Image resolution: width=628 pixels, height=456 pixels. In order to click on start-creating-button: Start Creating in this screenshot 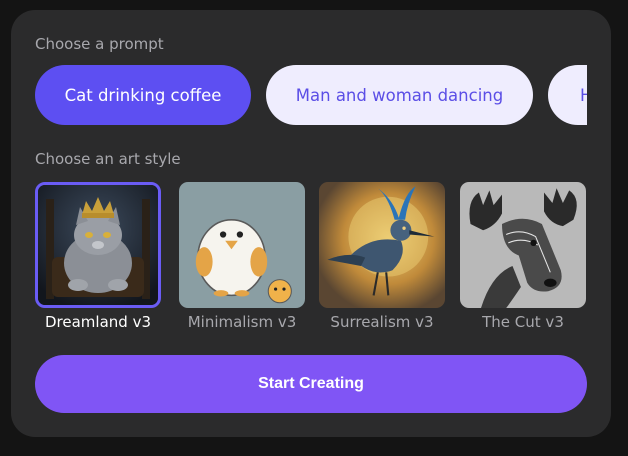, I will do `click(311, 384)`.